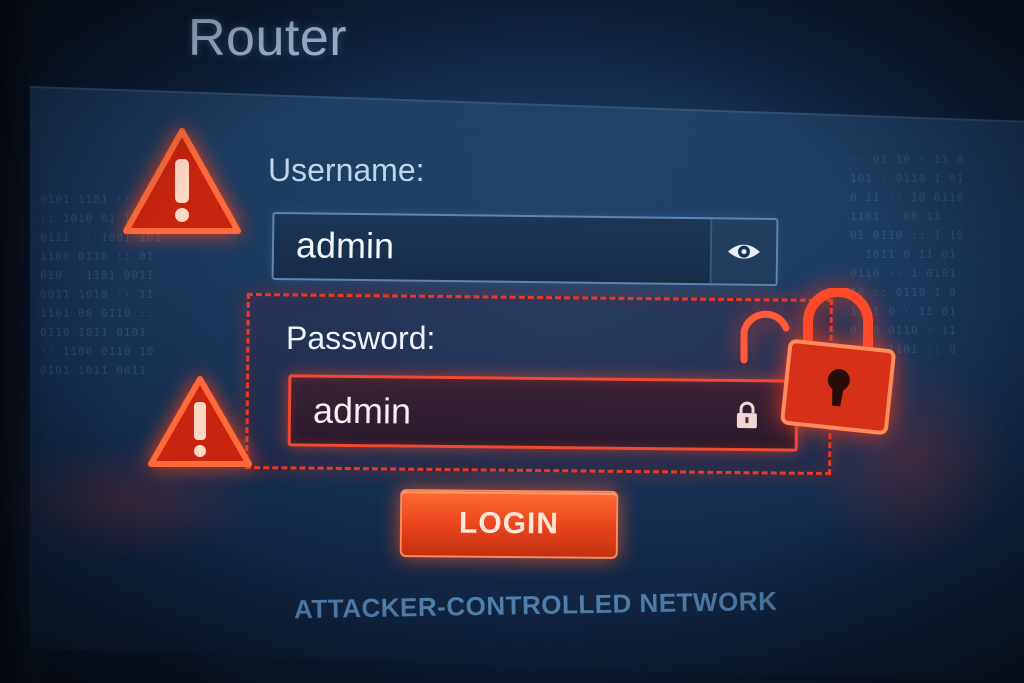 The width and height of the screenshot is (1024, 683). Describe the element at coordinates (543, 413) in the screenshot. I see `password-field: admin` at that location.